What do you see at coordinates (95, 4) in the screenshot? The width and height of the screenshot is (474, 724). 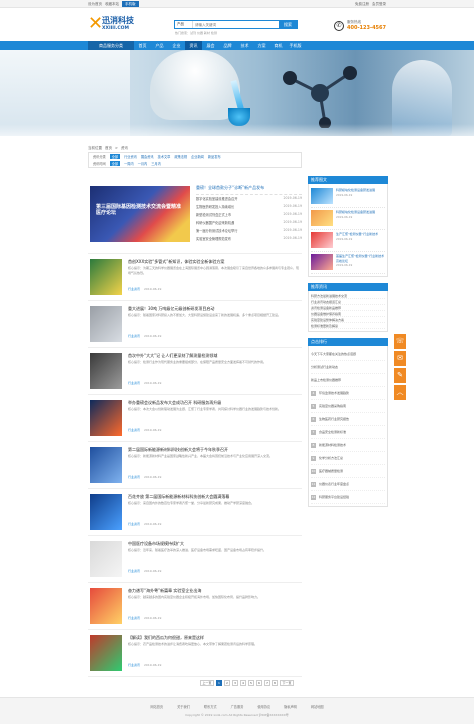 I see `set-home-link: 设为首页` at bounding box center [95, 4].